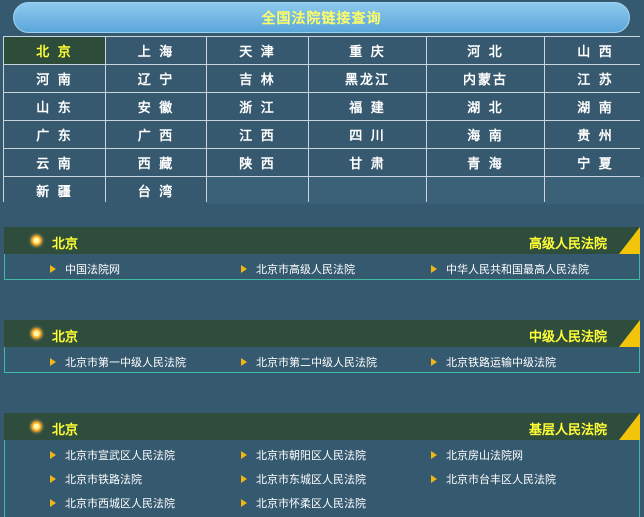 The image size is (644, 517). What do you see at coordinates (298, 269) in the screenshot?
I see `court-link: 北京市高级人民法院` at bounding box center [298, 269].